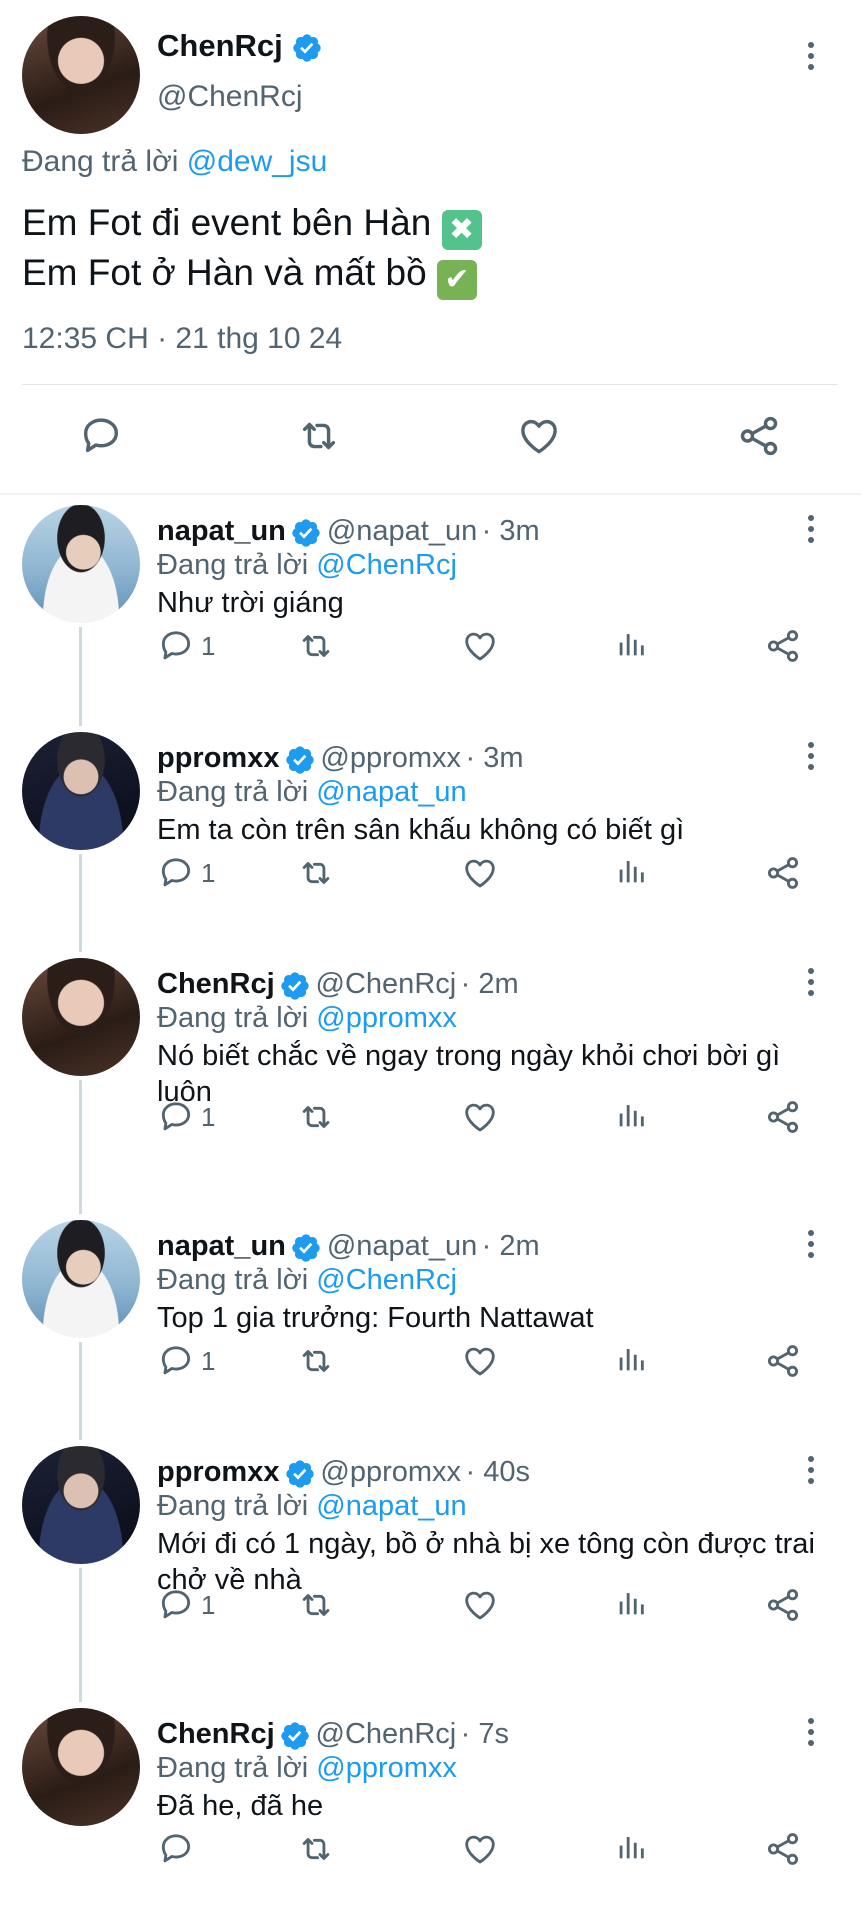 The width and height of the screenshot is (861, 1920). I want to click on author-line: ChenRcj @ChenRcj · 7s, so click(333, 1735).